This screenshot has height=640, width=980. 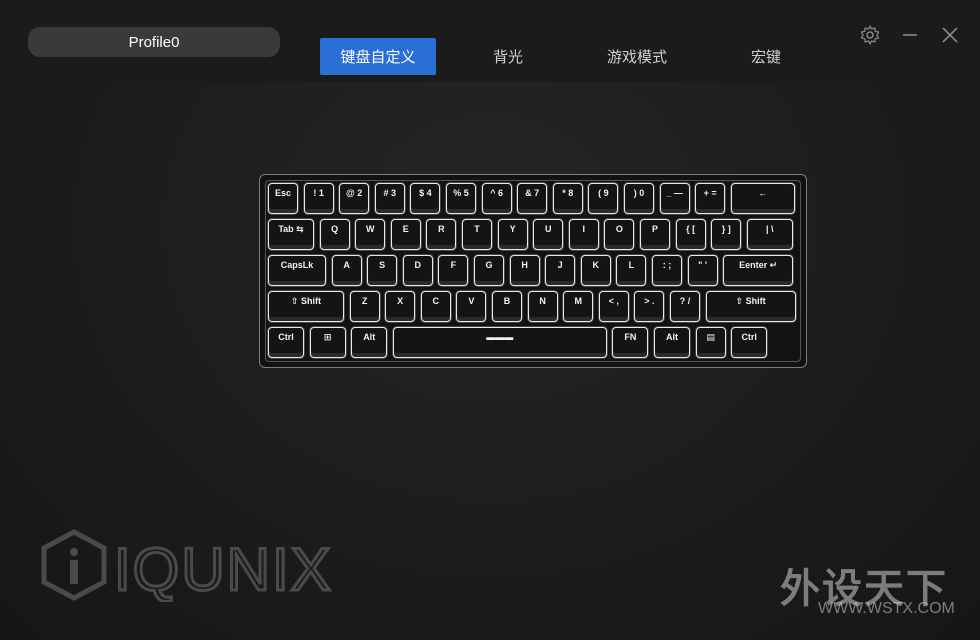 I want to click on key: ! 1, so click(x=318, y=198).